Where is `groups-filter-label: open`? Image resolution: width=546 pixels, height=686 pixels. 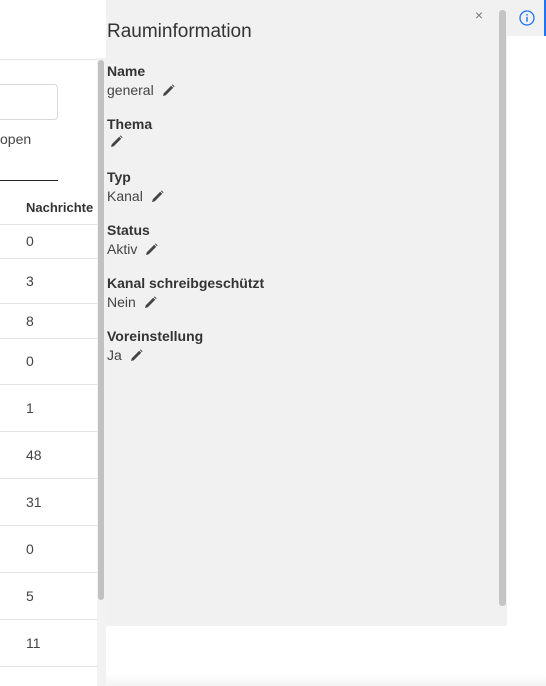 groups-filter-label: open is located at coordinates (16, 139).